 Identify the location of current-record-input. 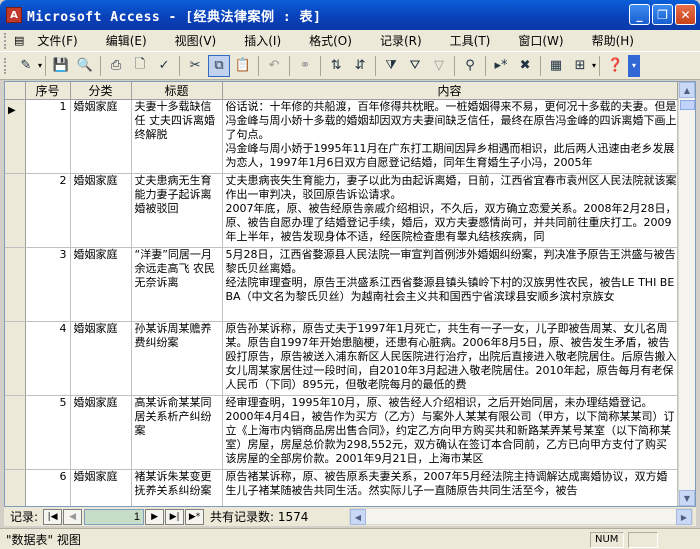
(114, 516).